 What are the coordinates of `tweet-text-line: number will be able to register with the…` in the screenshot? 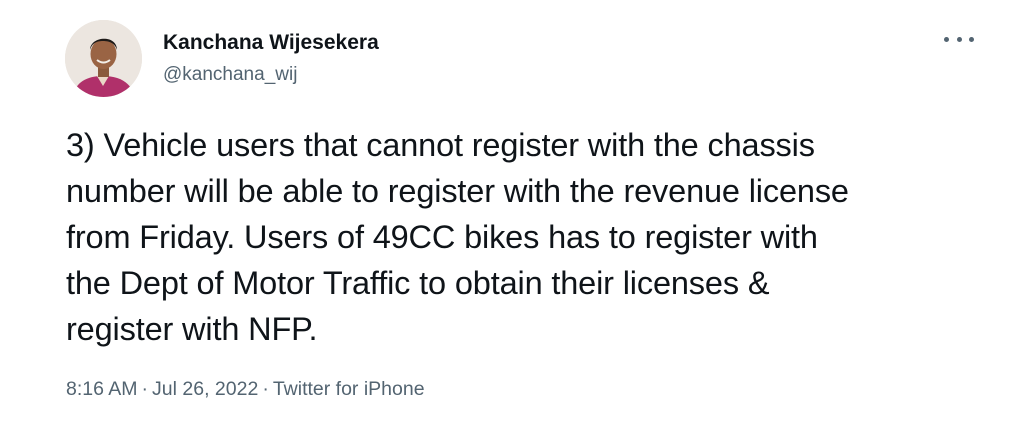 It's located at (457, 191).